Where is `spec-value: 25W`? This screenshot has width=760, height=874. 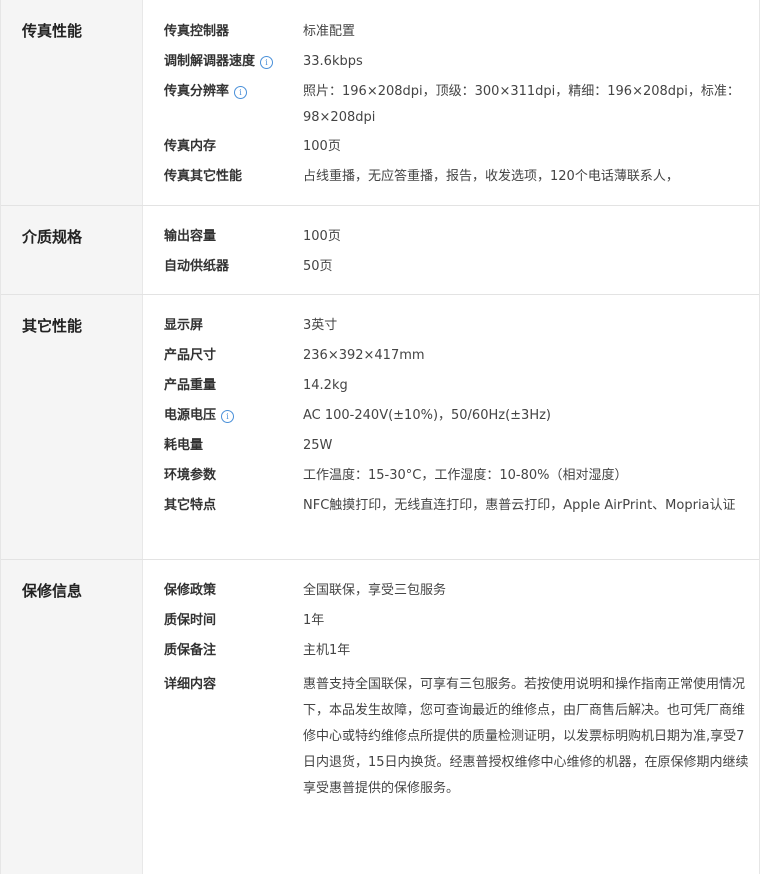 spec-value: 25W is located at coordinates (318, 445).